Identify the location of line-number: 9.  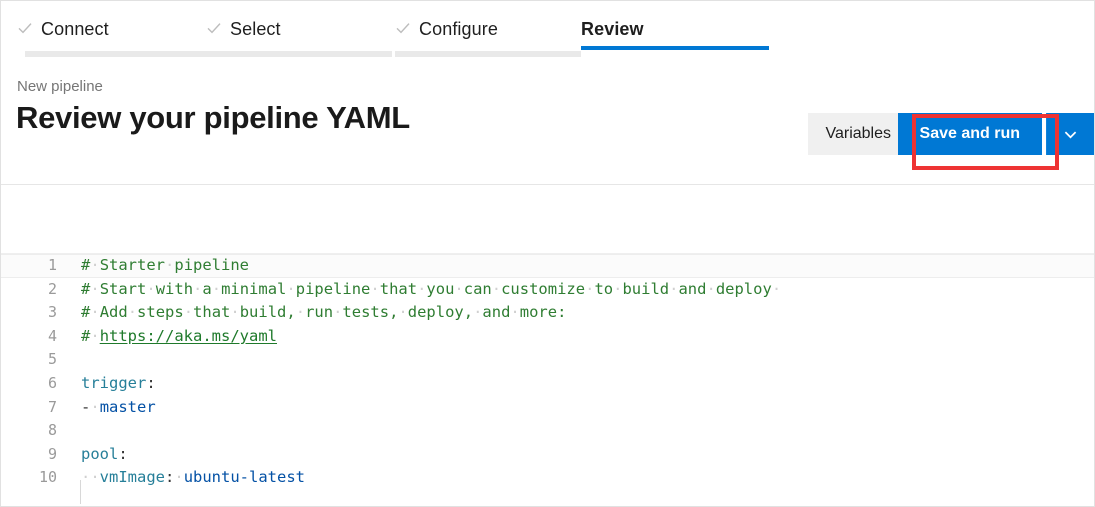
(52, 453).